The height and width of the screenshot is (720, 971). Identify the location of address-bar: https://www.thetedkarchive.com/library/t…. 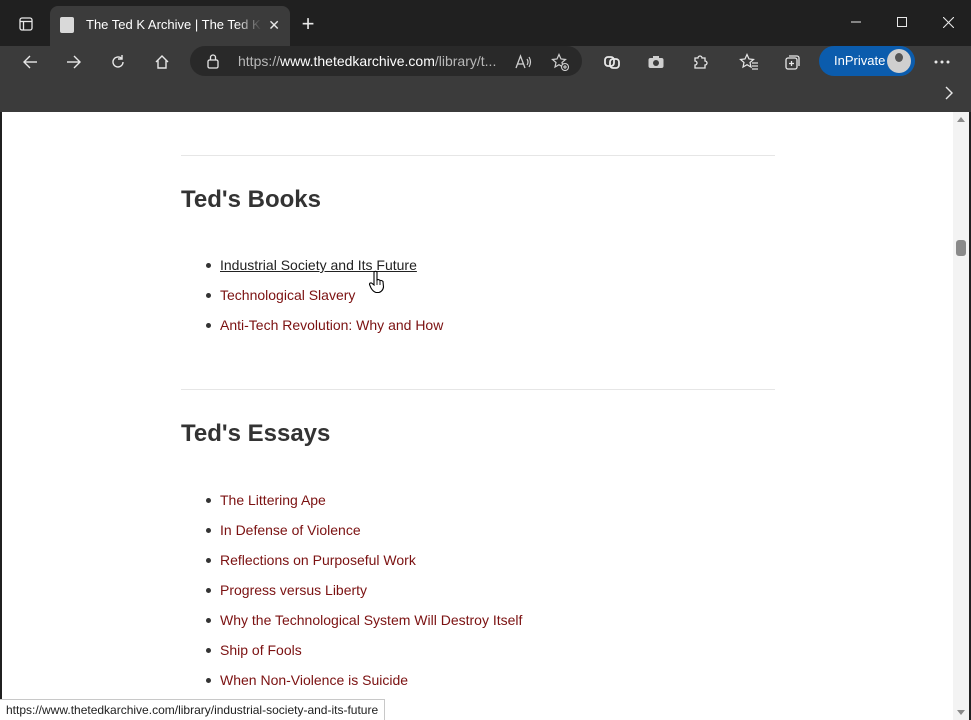
(386, 61).